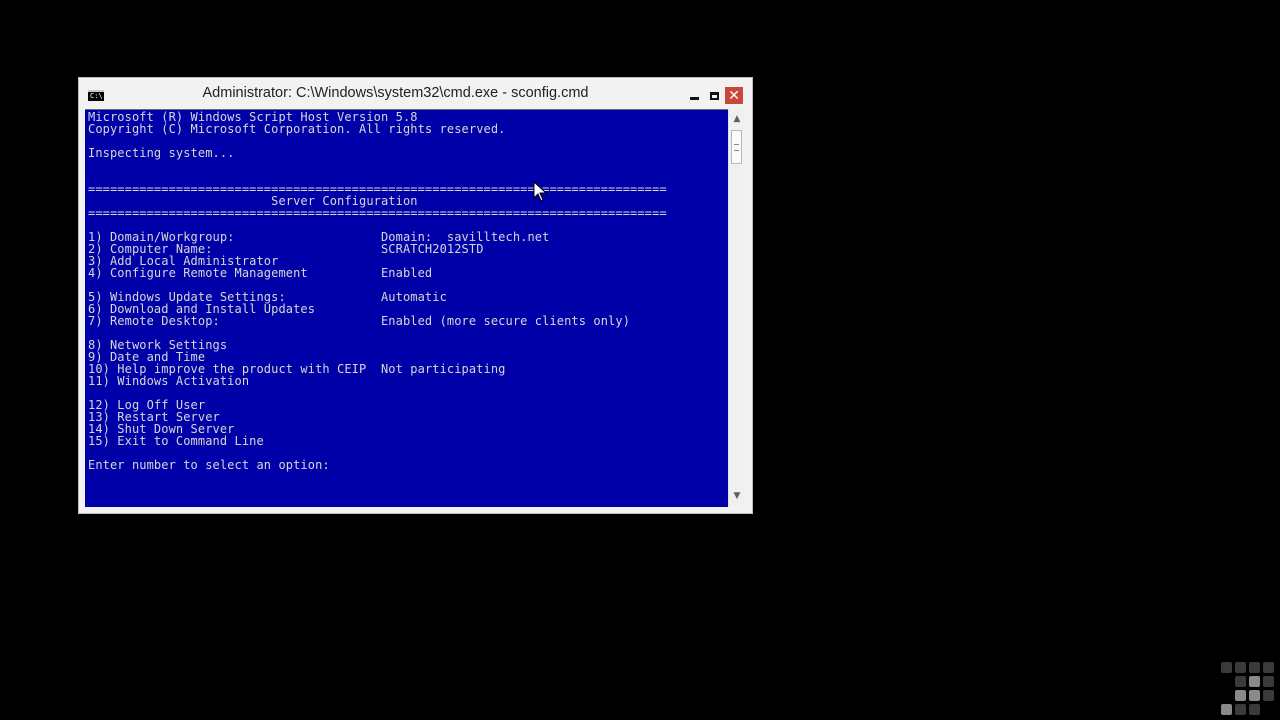 The image size is (1280, 720). I want to click on logo-grid-icon, so click(1249, 690).